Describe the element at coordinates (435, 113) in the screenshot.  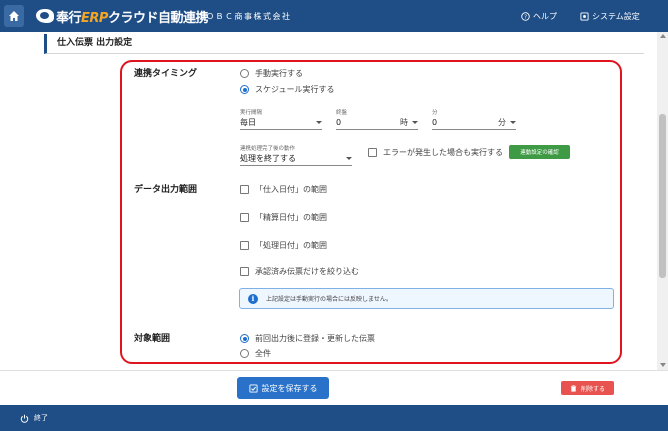
I see `minute-label: 分` at that location.